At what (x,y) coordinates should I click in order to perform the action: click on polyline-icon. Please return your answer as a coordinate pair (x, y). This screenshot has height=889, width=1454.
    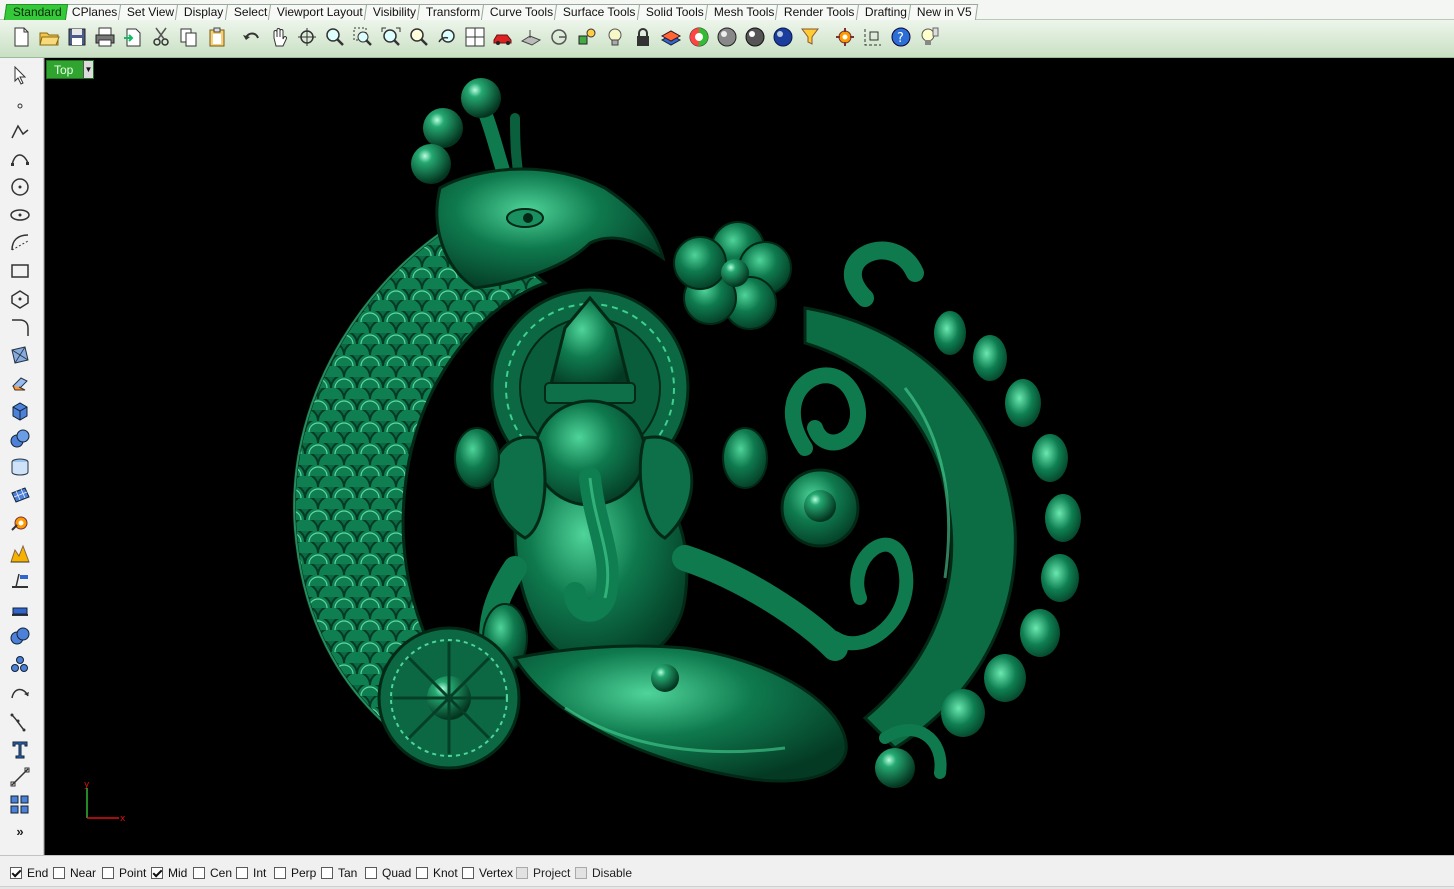
    Looking at the image, I should click on (20, 131).